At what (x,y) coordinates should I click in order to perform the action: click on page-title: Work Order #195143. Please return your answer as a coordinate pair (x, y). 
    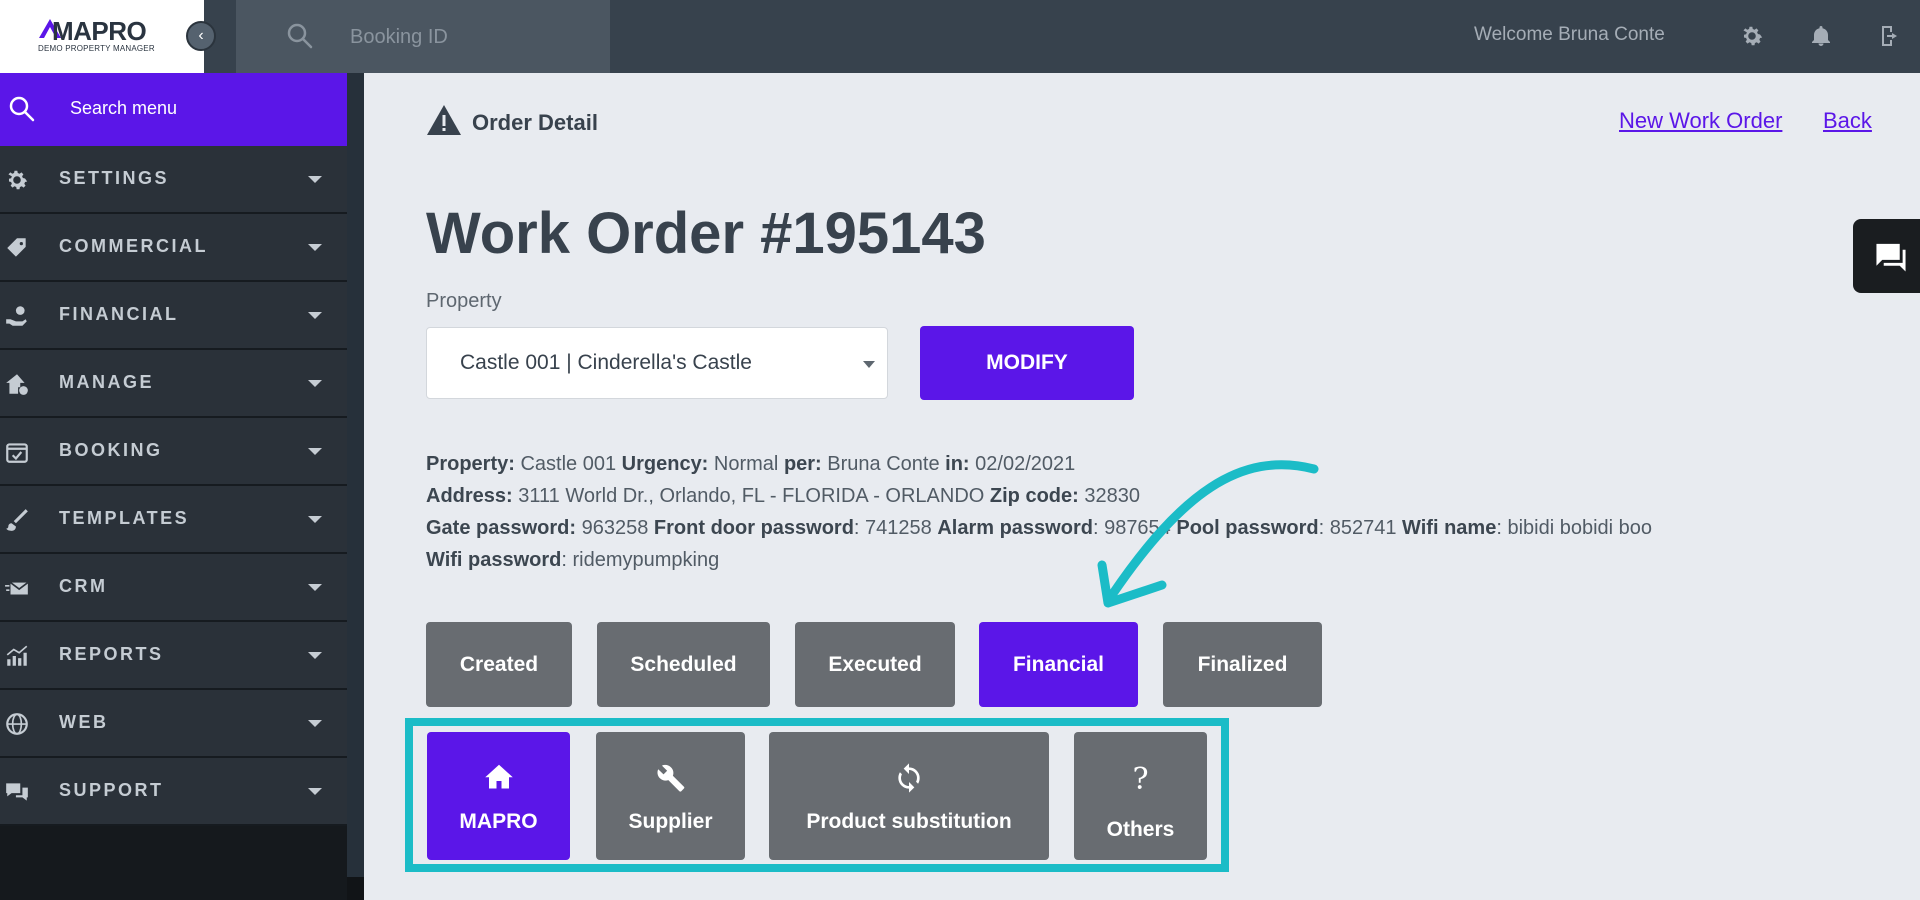
    Looking at the image, I should click on (706, 233).